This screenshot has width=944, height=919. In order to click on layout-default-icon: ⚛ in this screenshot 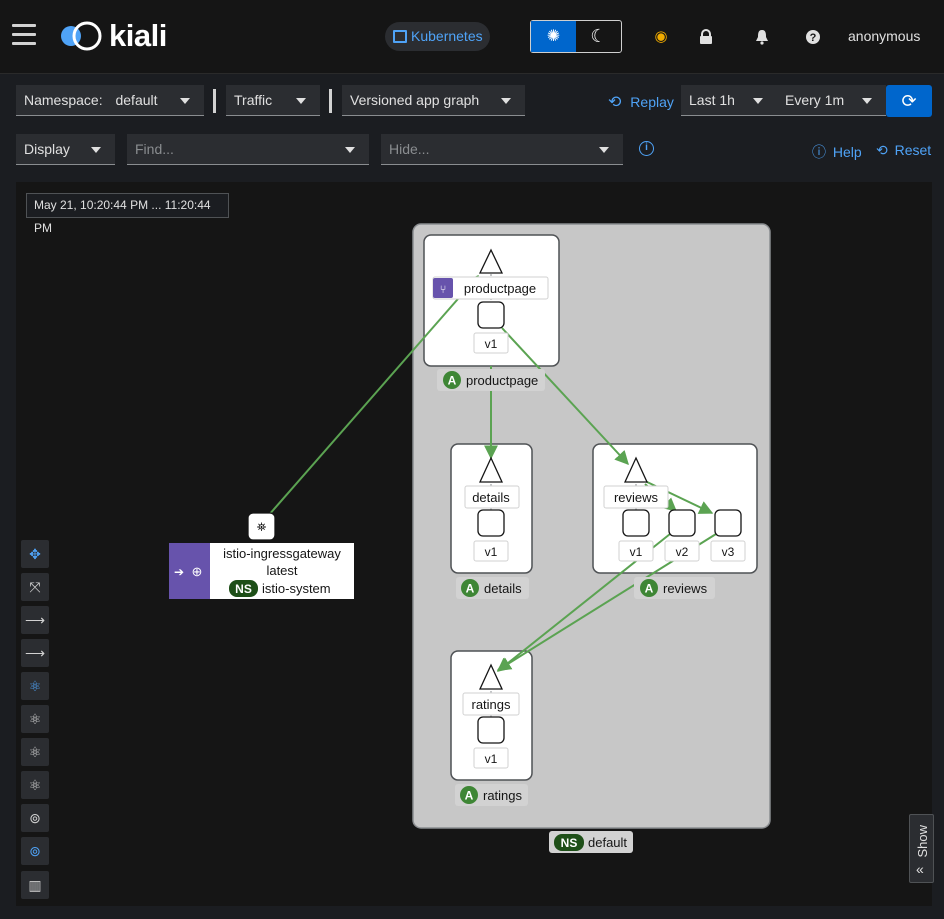, I will do `click(35, 686)`.